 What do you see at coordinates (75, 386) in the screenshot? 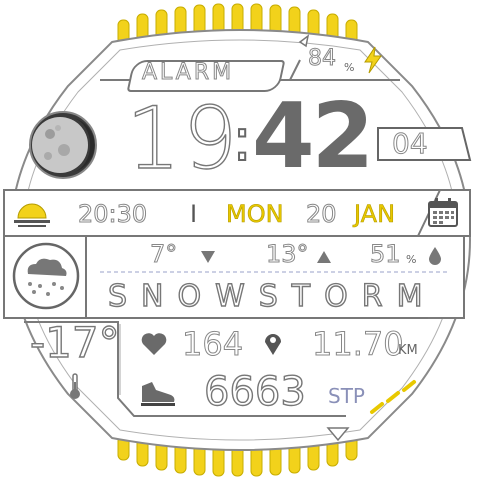
I see `thermometer-icon` at bounding box center [75, 386].